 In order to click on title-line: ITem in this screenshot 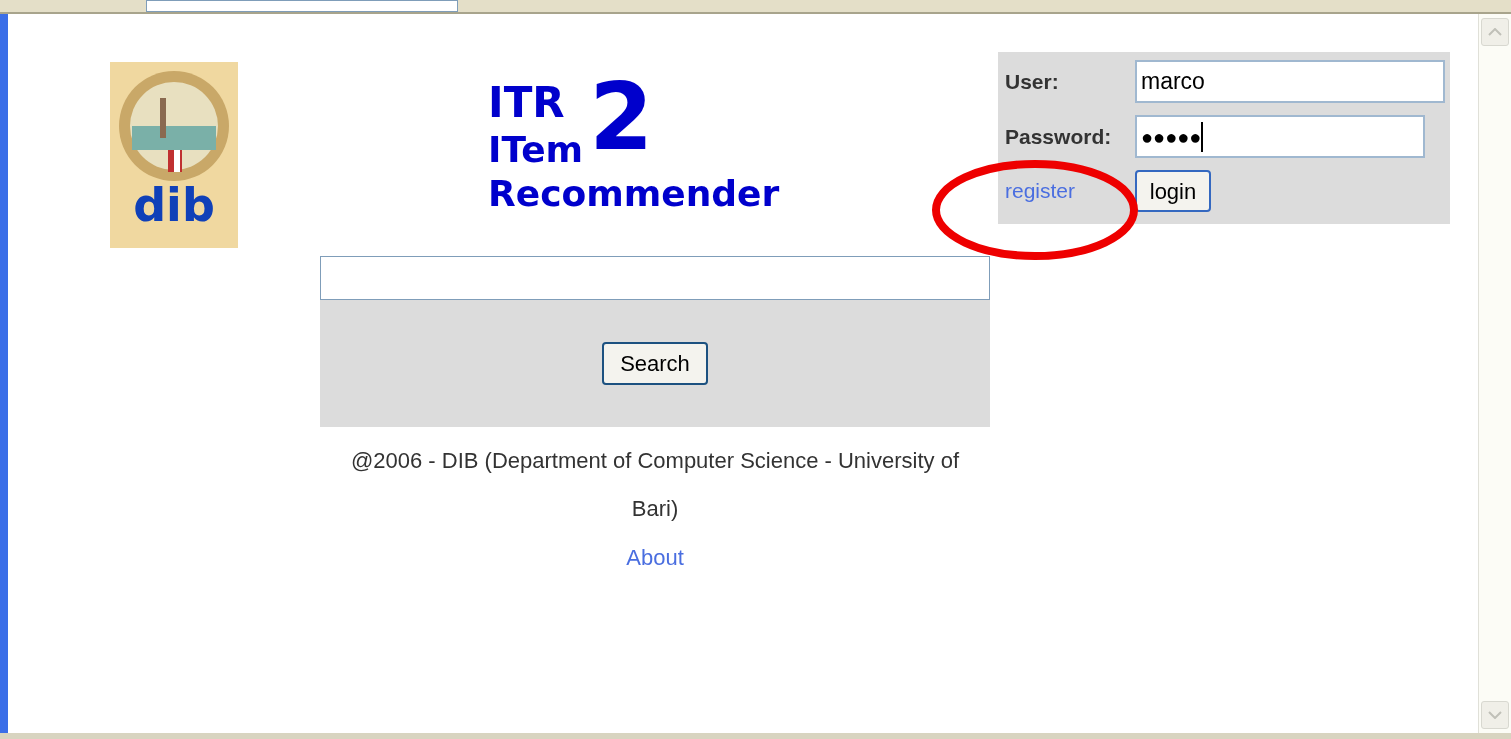, I will do `click(536, 150)`.